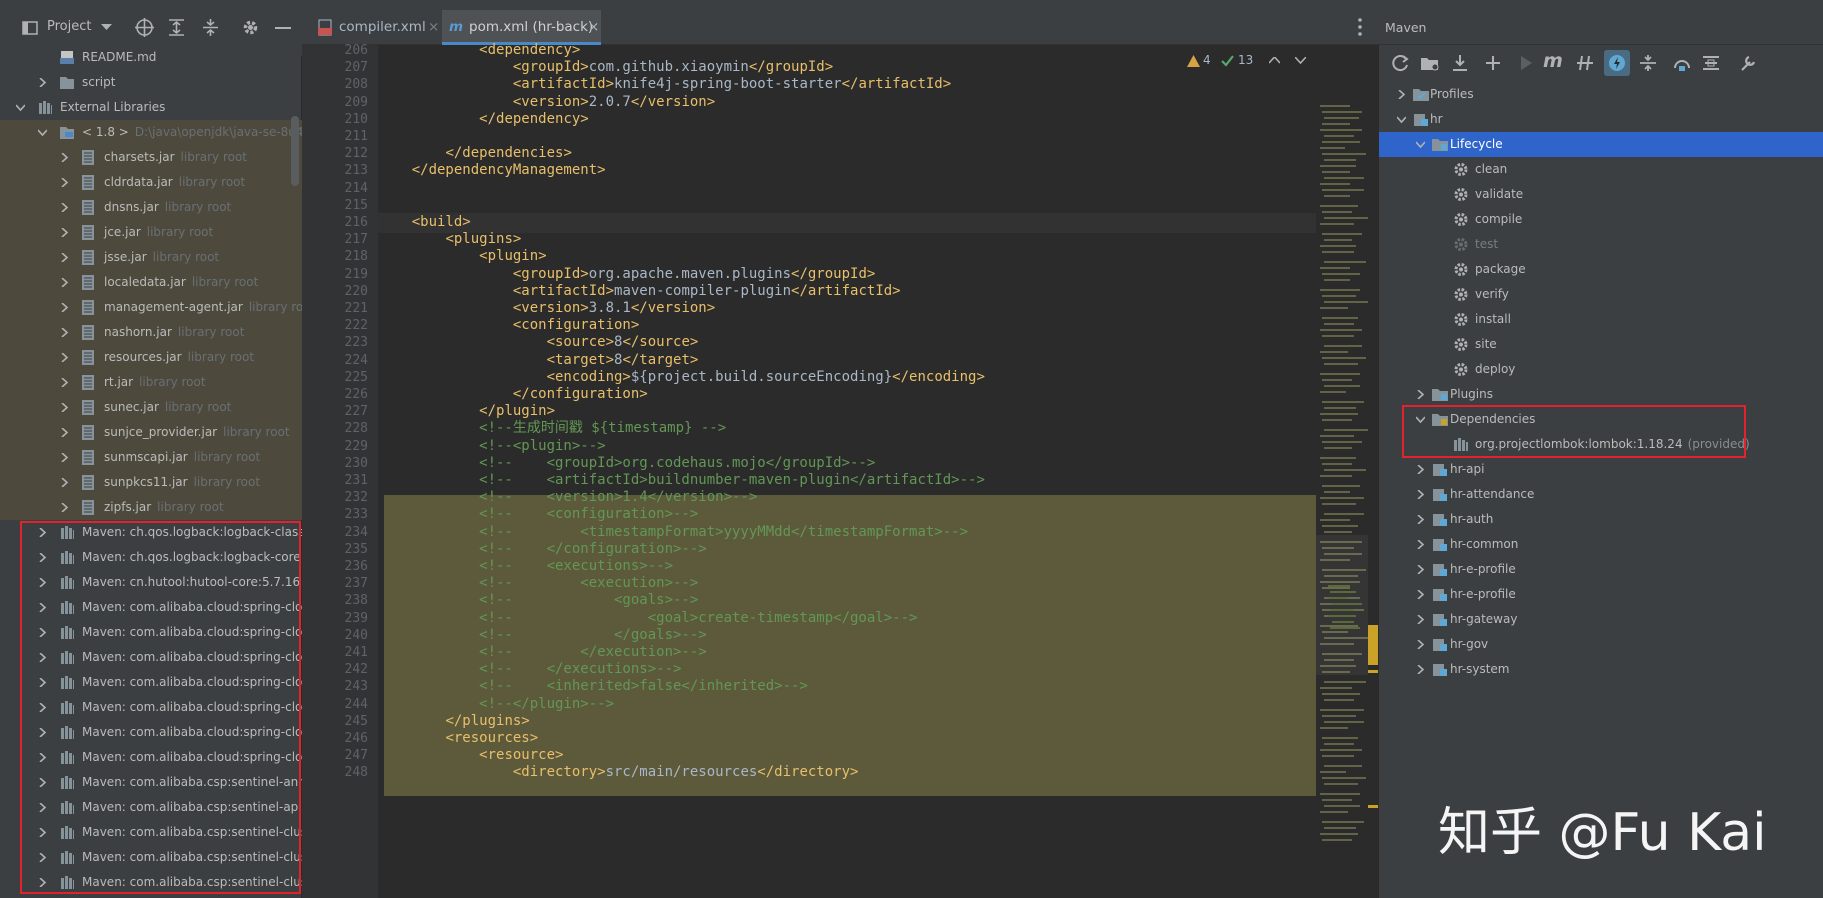 The width and height of the screenshot is (1823, 898). Describe the element at coordinates (1601, 619) in the screenshot. I see `maven-tree-item: hr-gateway` at that location.